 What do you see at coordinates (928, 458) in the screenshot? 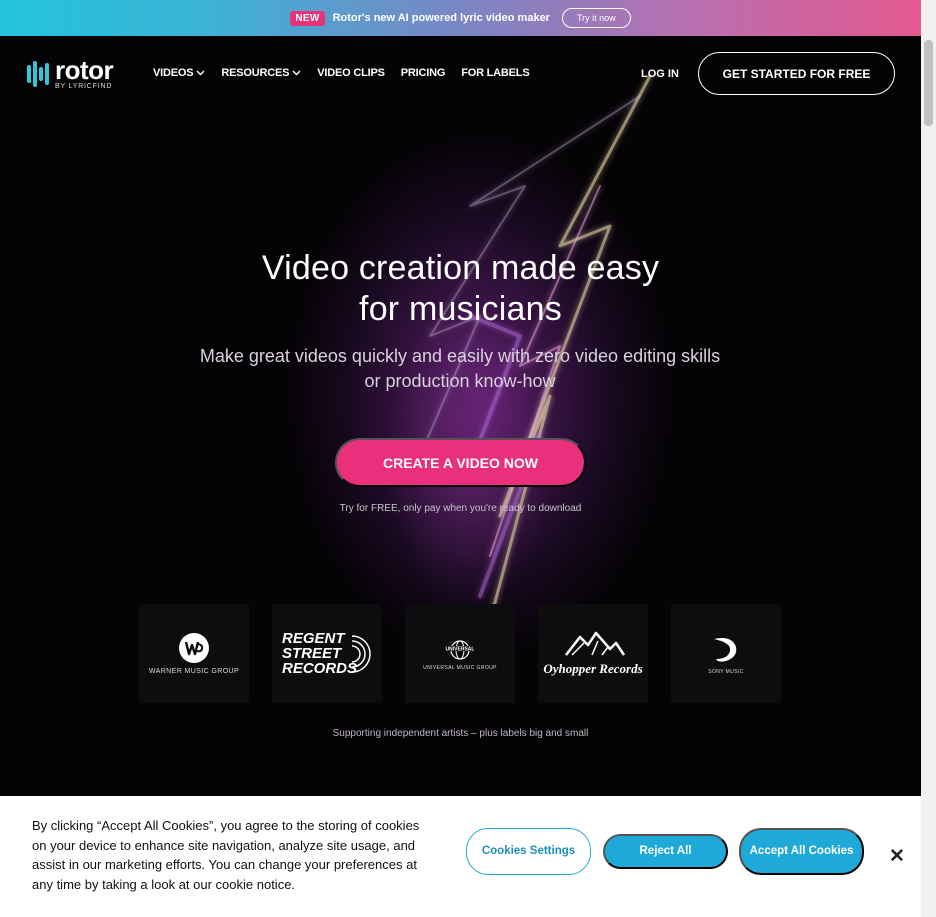
I see `scrollbar` at bounding box center [928, 458].